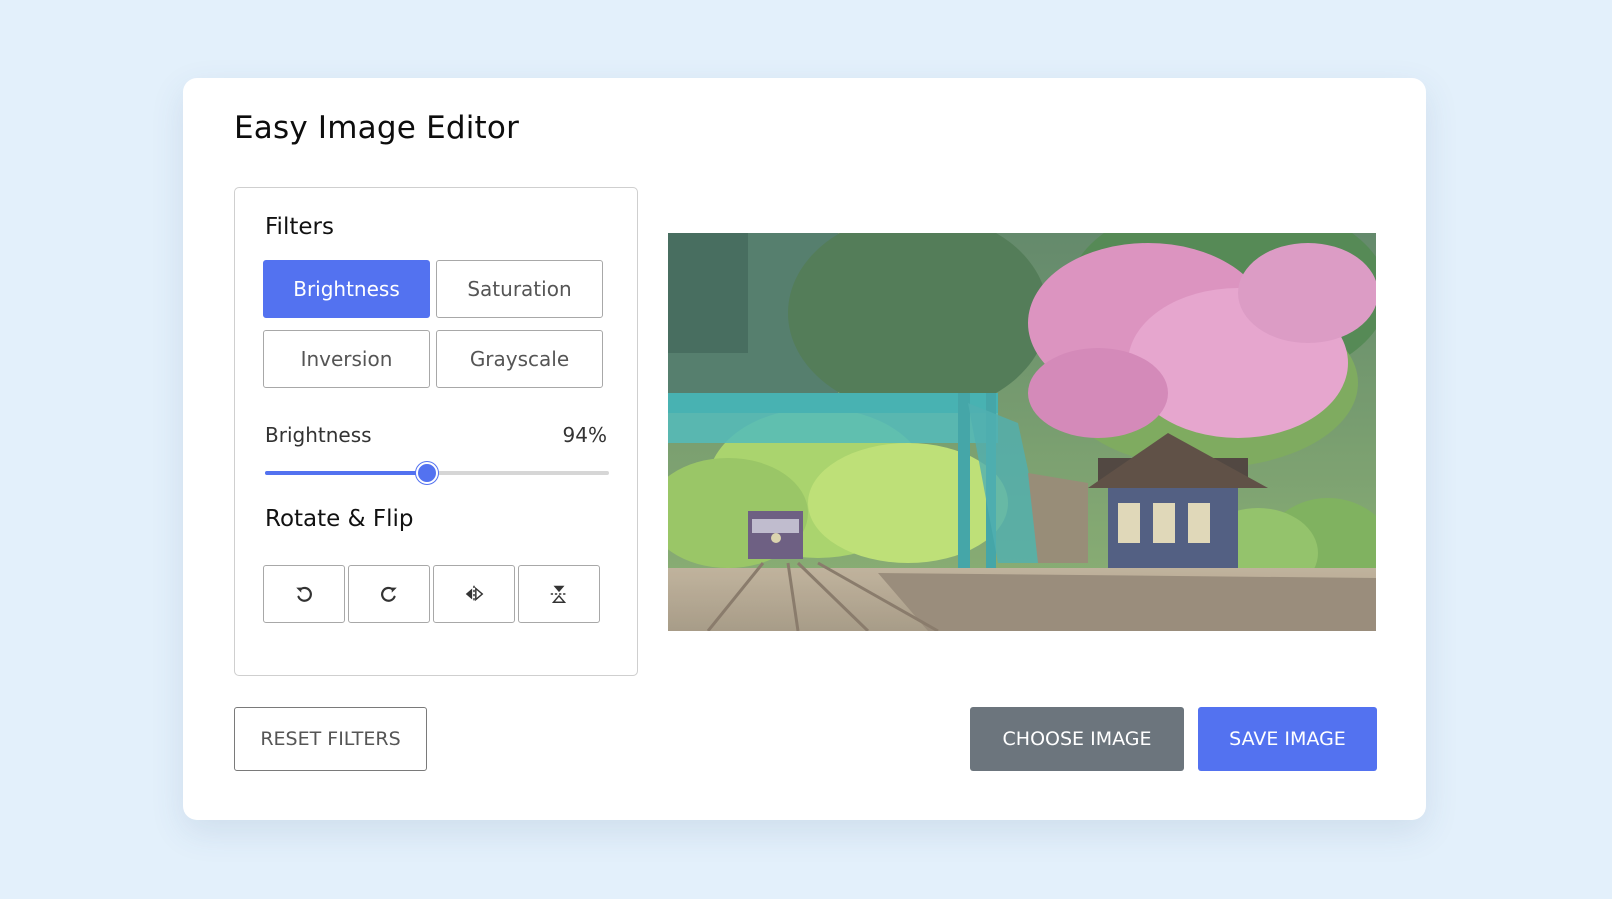 This screenshot has width=1612, height=899. What do you see at coordinates (339, 519) in the screenshot?
I see `rotate-flip-heading: Rotate & Flip` at bounding box center [339, 519].